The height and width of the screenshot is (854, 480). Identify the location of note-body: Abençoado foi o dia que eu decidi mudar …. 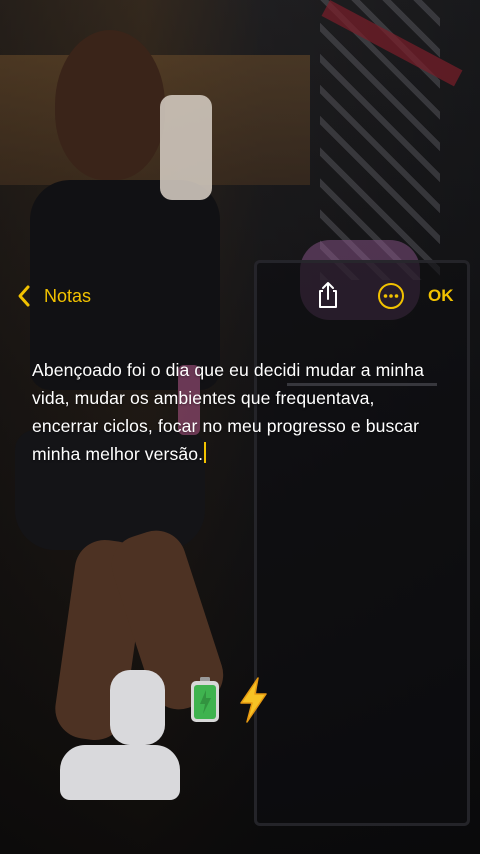
(232, 412).